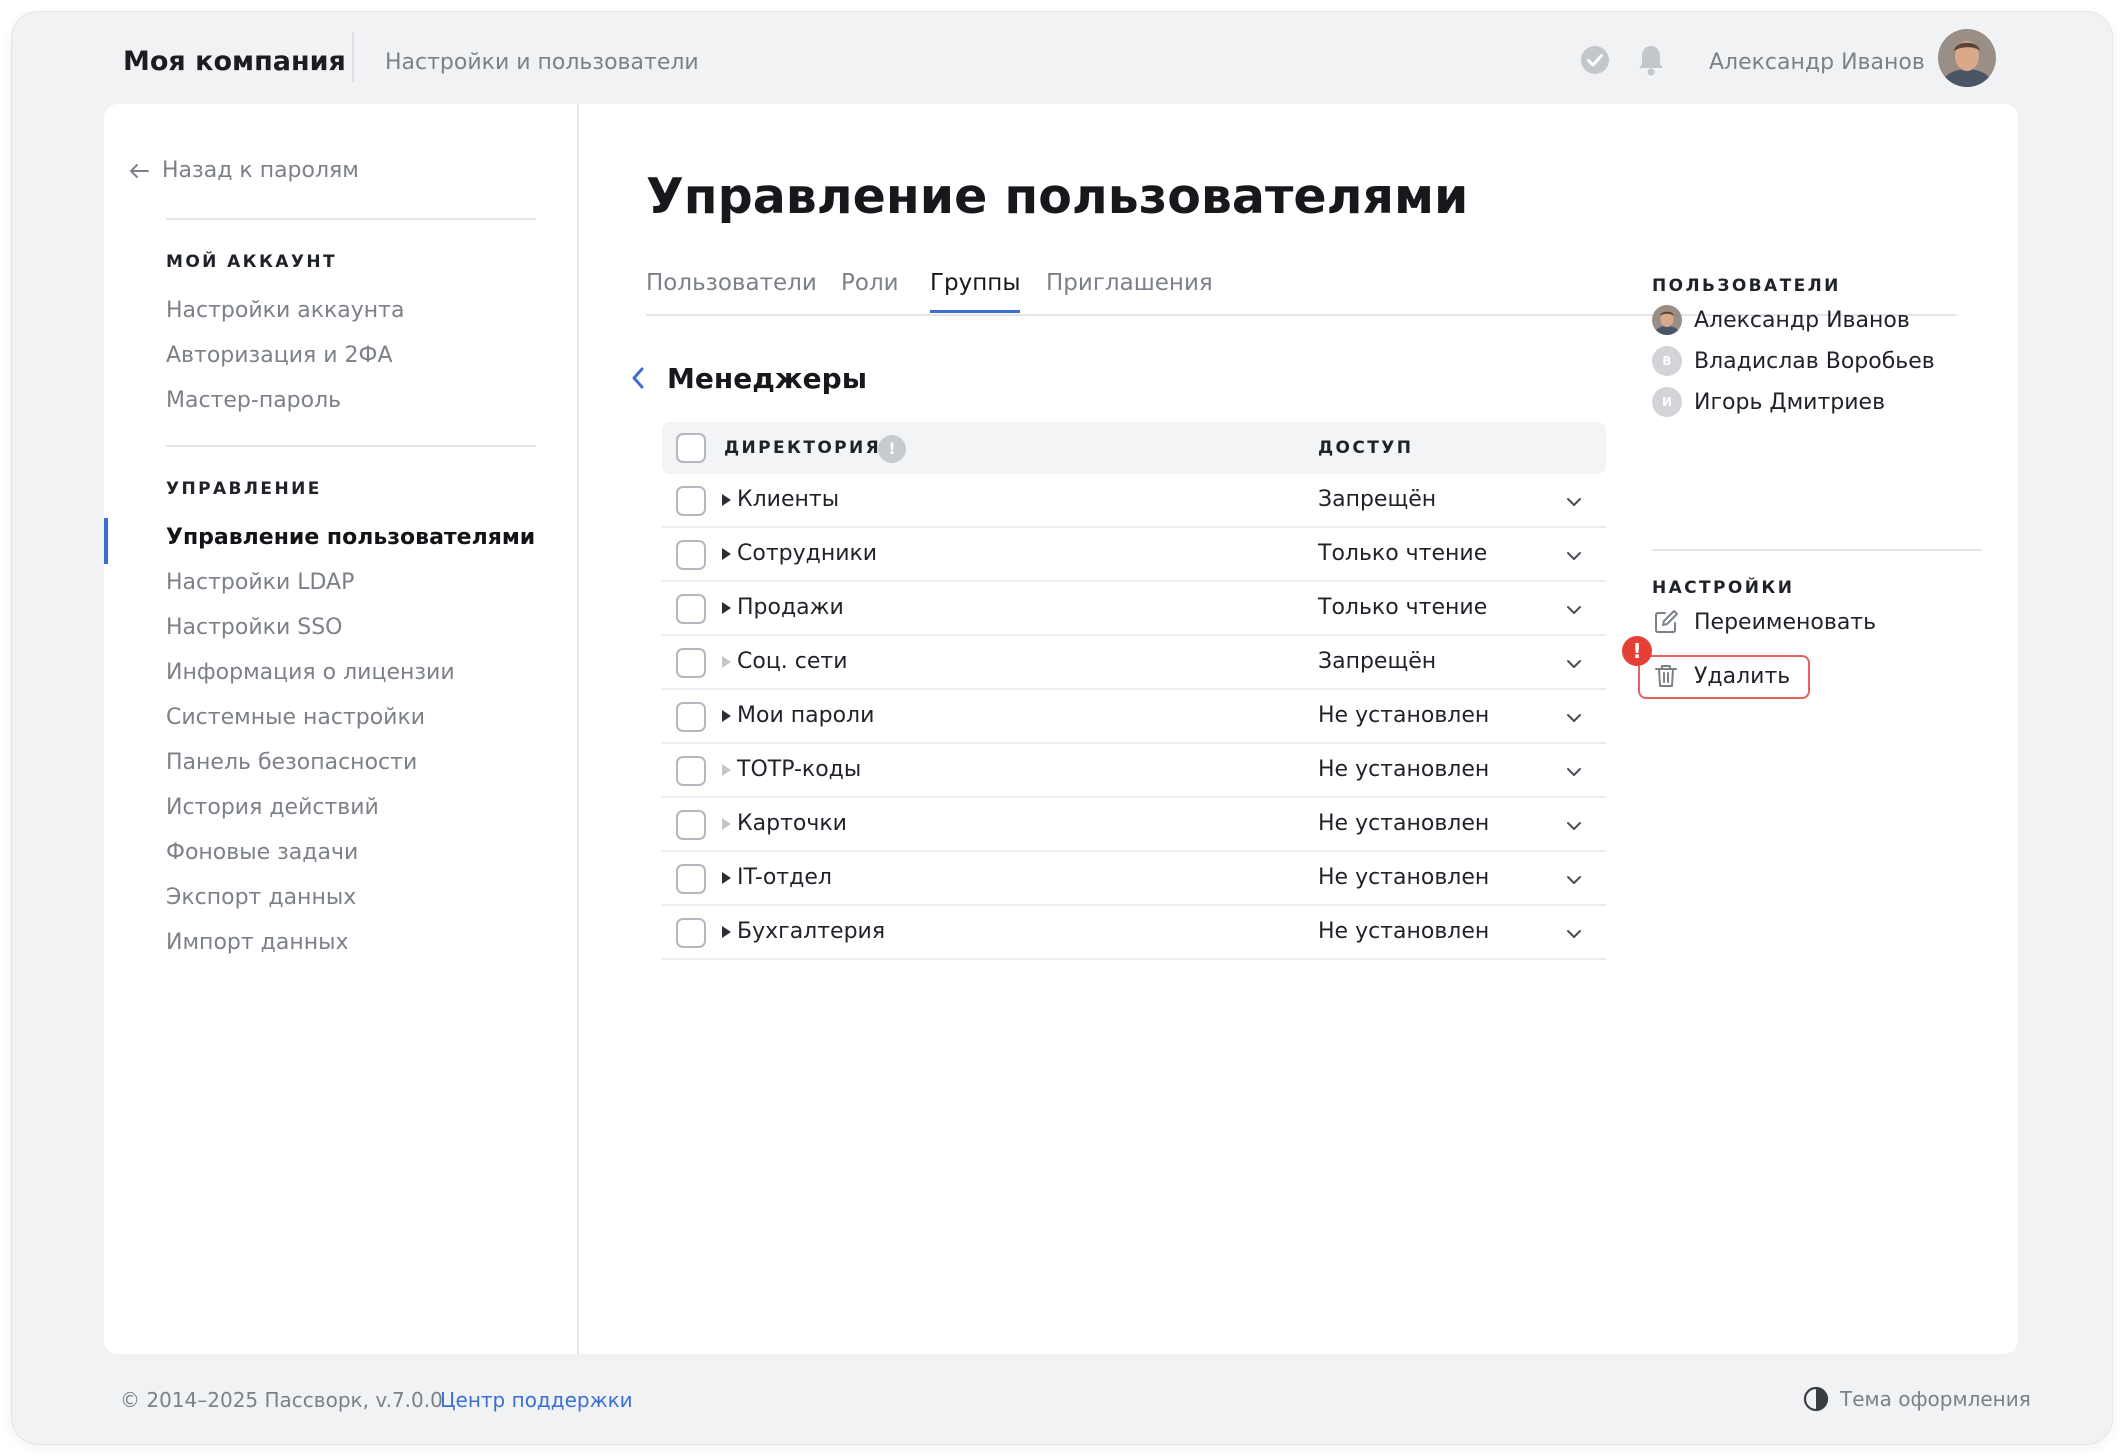 The image size is (2124, 1456). What do you see at coordinates (1666, 676) in the screenshot?
I see `trash-icon` at bounding box center [1666, 676].